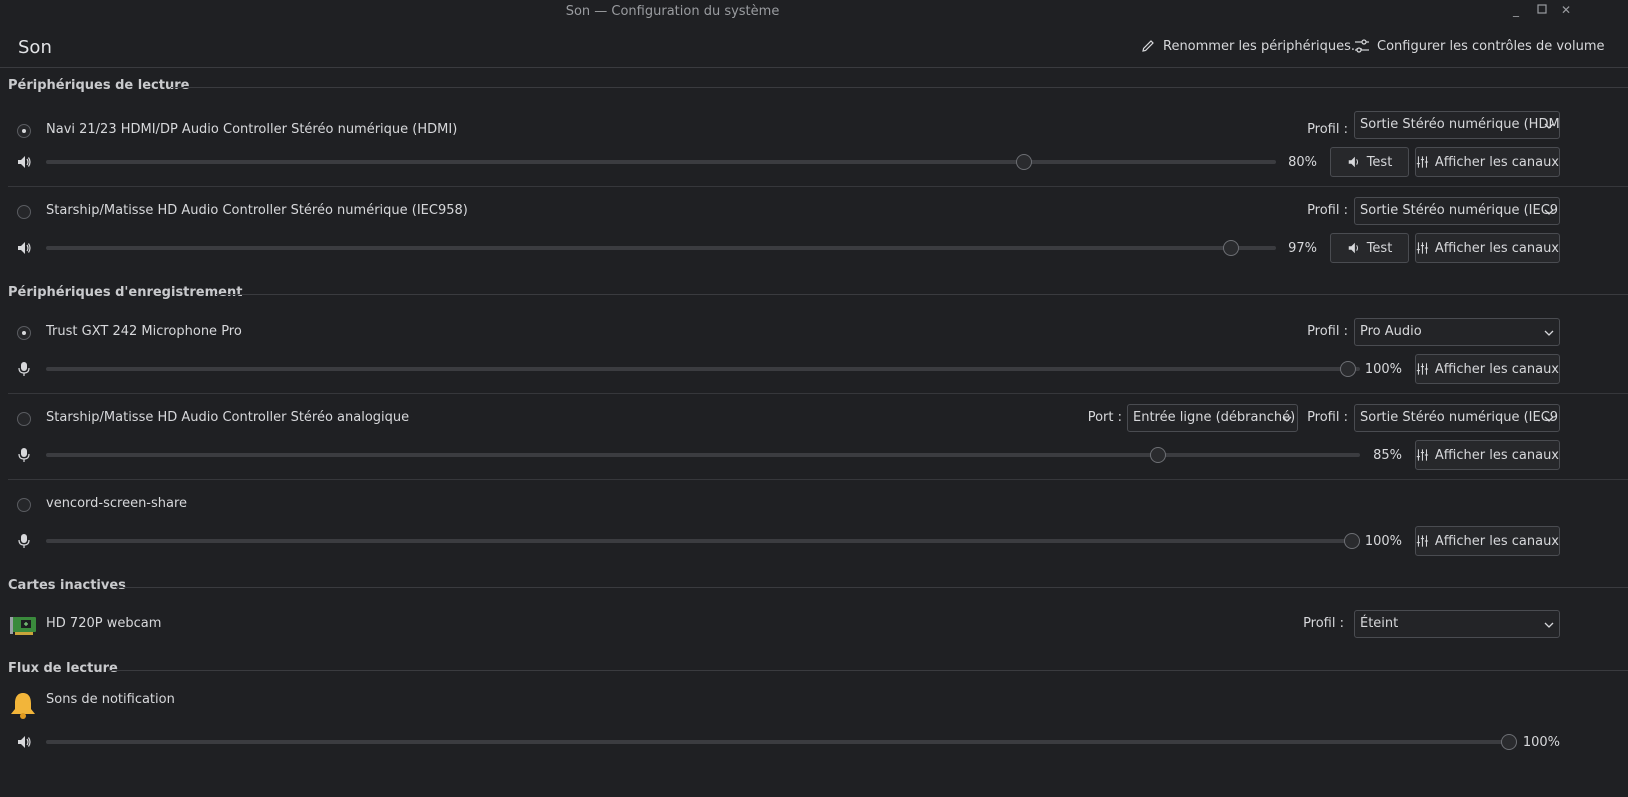  What do you see at coordinates (814, 12) in the screenshot?
I see `title-bar: Son — Configuration du système _ ✕` at bounding box center [814, 12].